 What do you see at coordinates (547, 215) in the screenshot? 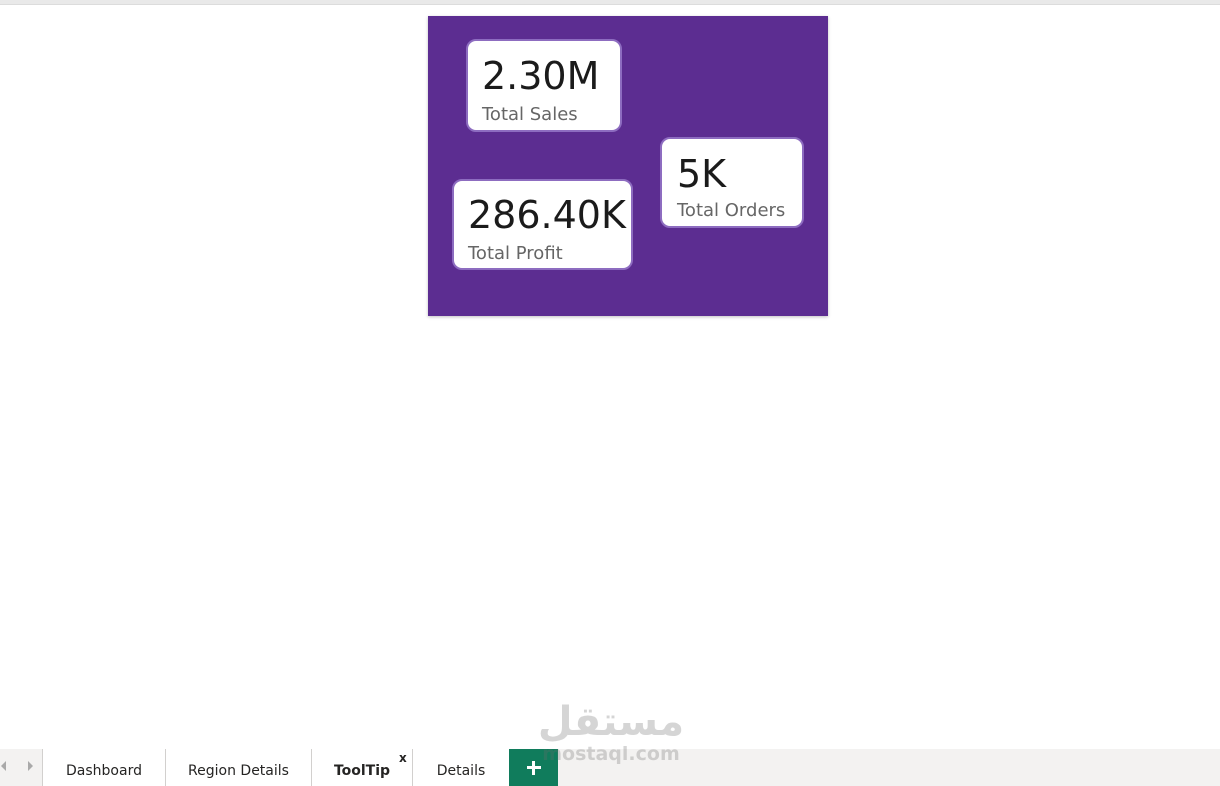
I see `total-profit-value: 286.40K` at bounding box center [547, 215].